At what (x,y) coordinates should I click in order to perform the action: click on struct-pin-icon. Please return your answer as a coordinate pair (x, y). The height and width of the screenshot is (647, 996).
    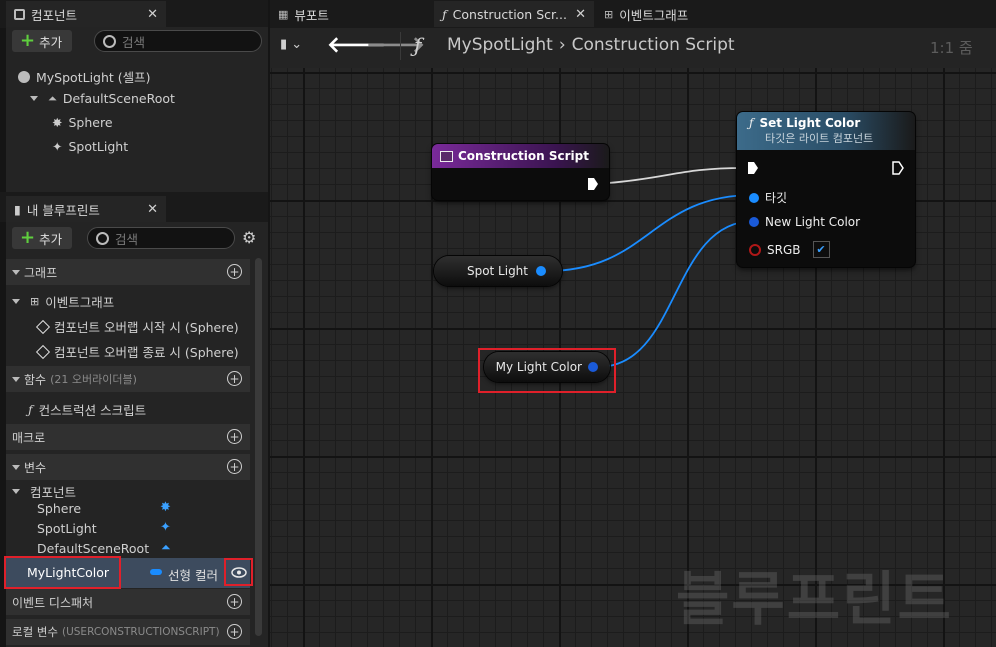
    Looking at the image, I should click on (754, 222).